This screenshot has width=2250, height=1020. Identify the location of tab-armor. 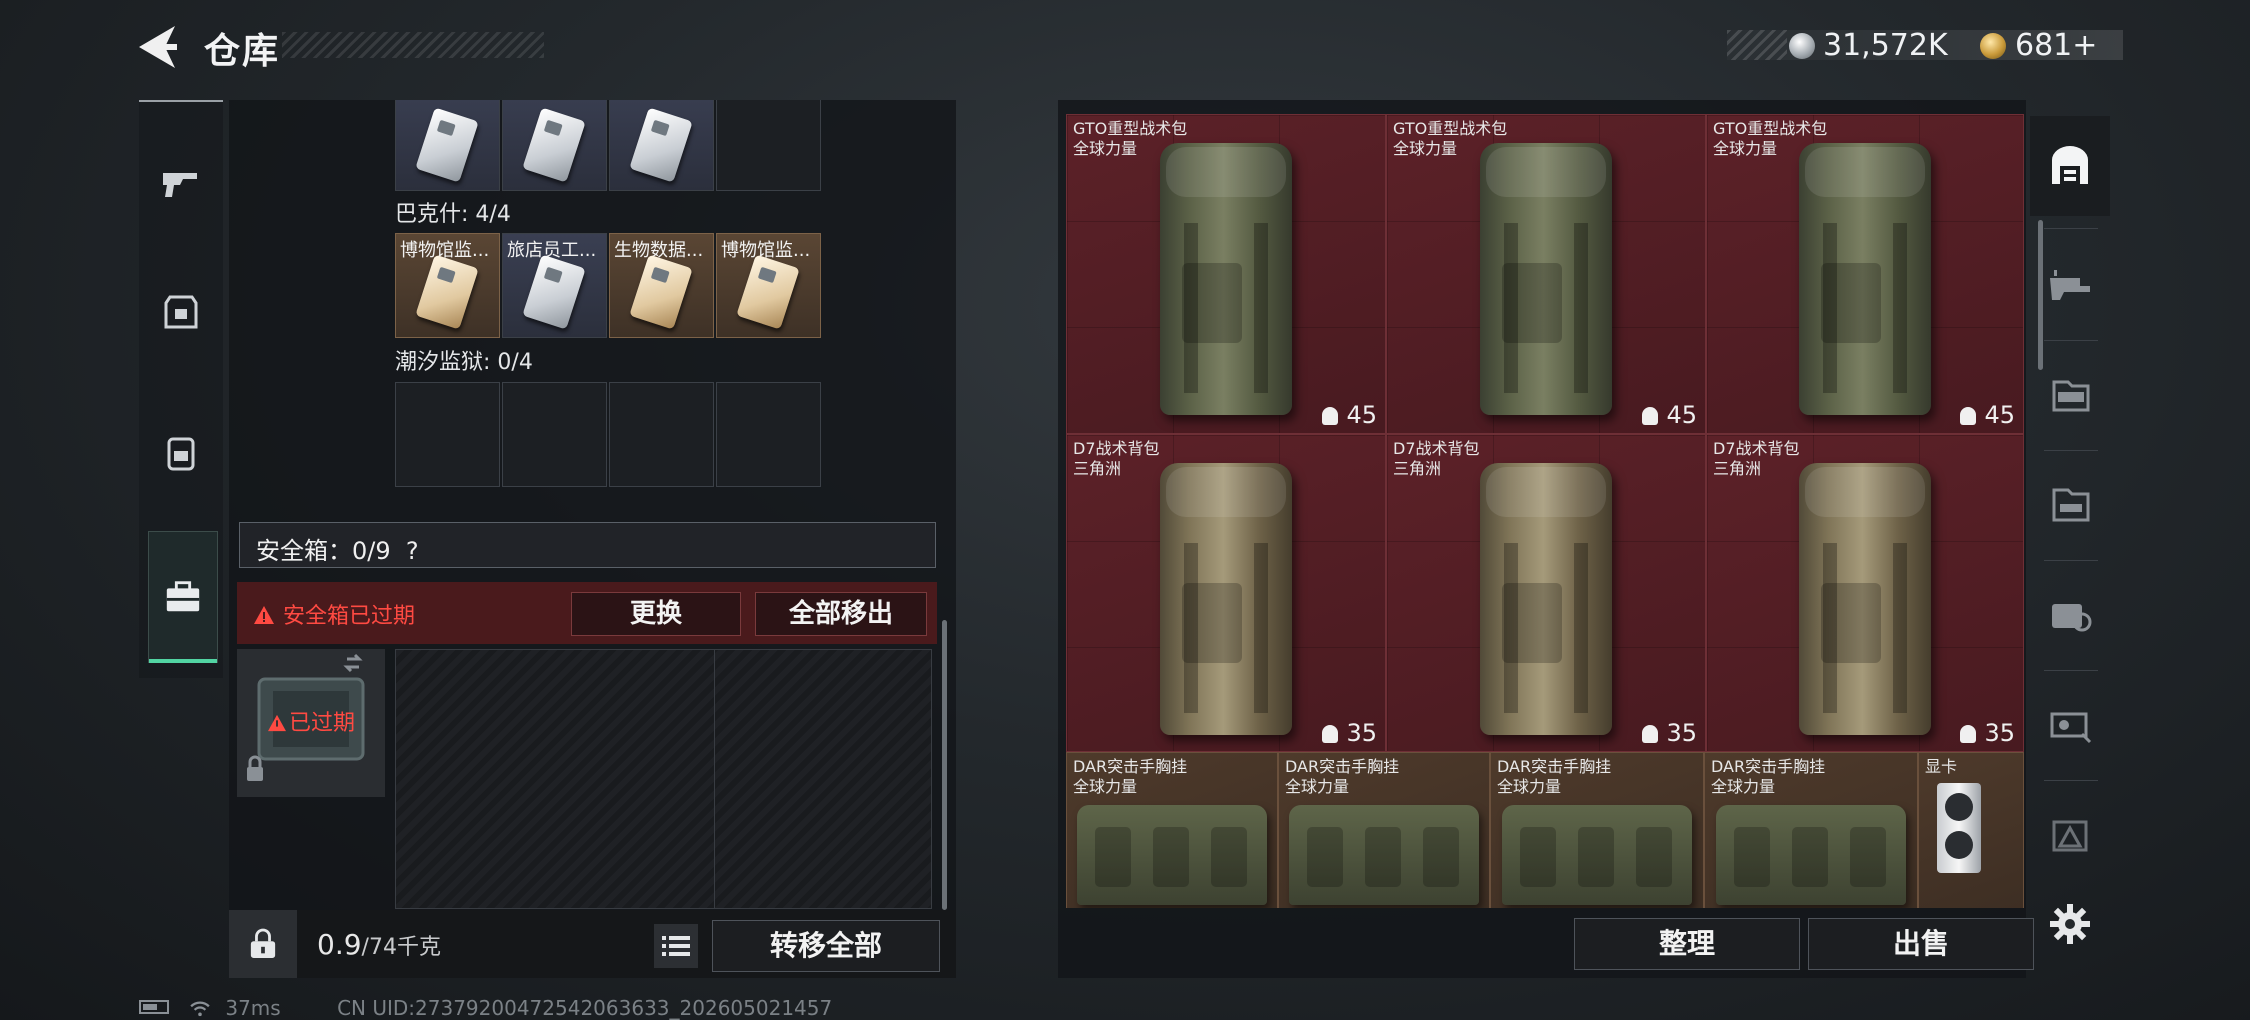
(181, 312).